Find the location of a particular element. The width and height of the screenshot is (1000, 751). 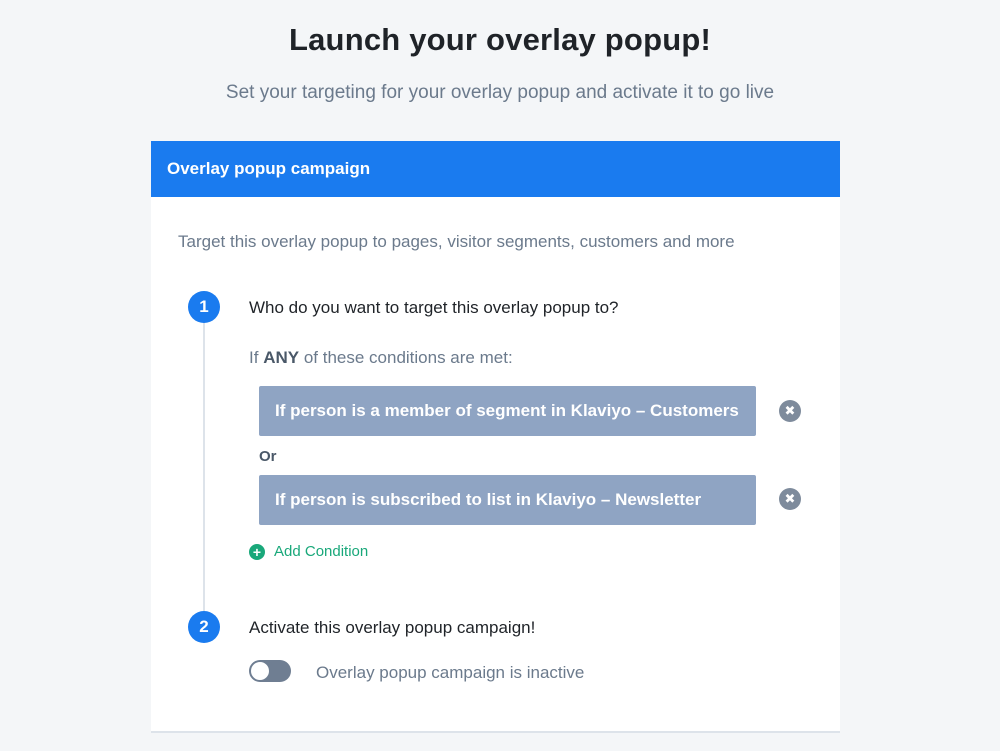

or-separator: Or is located at coordinates (268, 456).